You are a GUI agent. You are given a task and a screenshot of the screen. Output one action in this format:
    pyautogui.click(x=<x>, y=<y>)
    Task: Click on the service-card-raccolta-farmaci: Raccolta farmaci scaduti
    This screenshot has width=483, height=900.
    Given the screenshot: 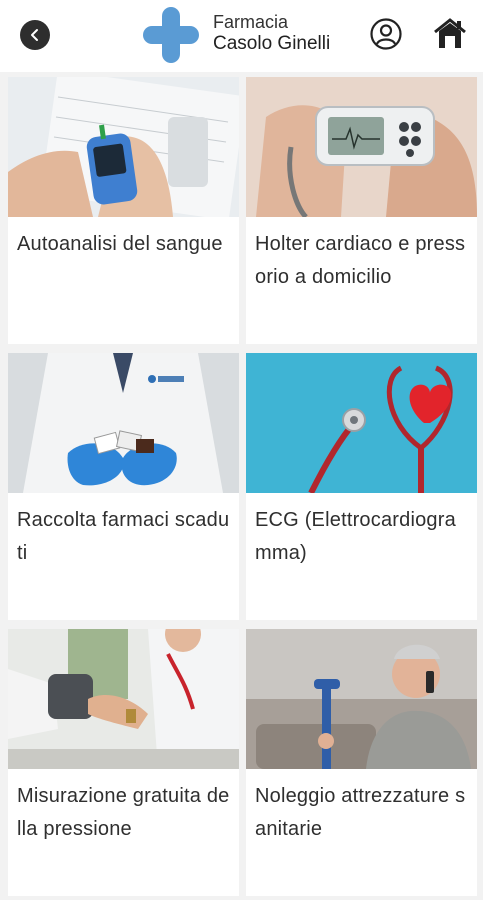 What is the action you would take?
    pyautogui.click(x=123, y=486)
    